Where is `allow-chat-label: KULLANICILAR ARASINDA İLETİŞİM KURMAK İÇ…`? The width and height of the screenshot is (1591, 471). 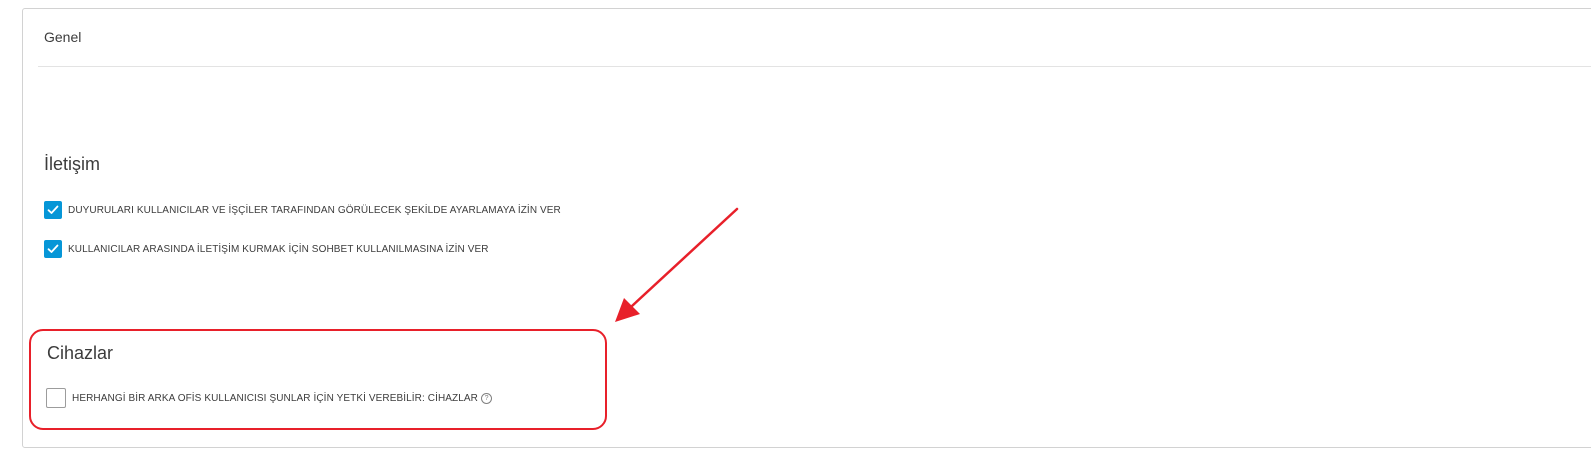 allow-chat-label: KULLANICILAR ARASINDA İLETİŞİM KURMAK İÇ… is located at coordinates (278, 249).